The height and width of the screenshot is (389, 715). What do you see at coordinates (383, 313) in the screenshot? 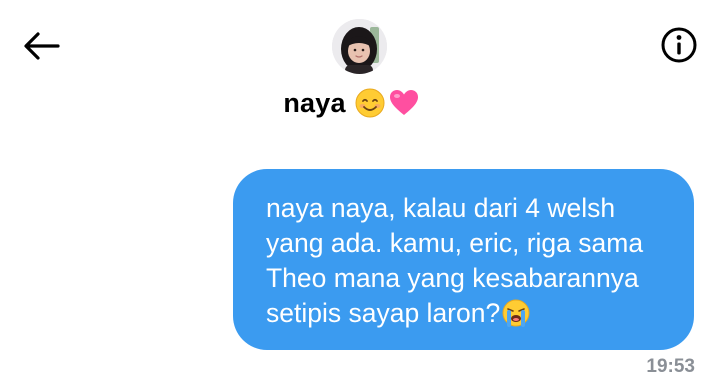
I see `message-line-text: setipis sayap laron?` at bounding box center [383, 313].